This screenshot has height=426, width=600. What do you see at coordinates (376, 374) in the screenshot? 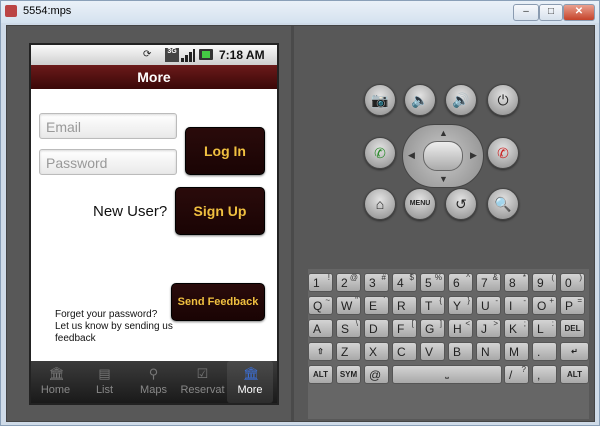
I see `at-key: @` at bounding box center [376, 374].